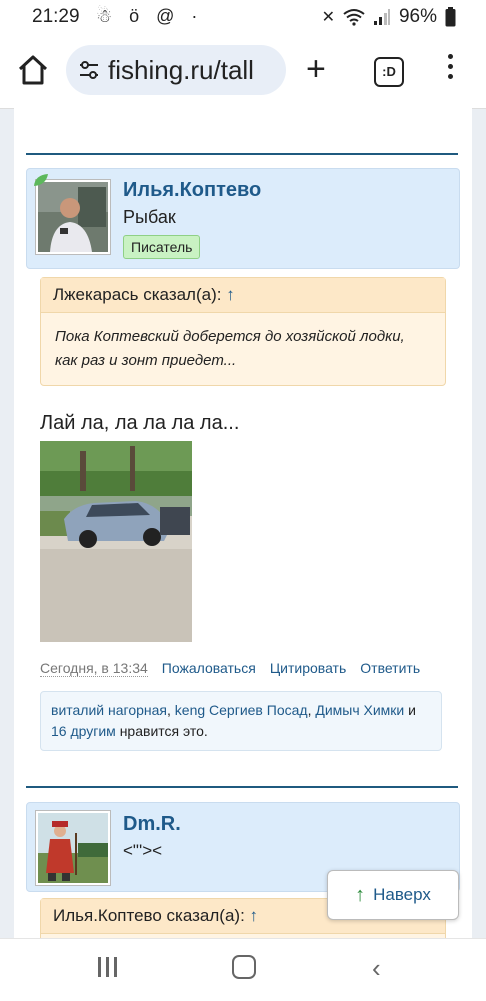 Image resolution: width=486 pixels, height=1001 pixels. I want to click on browser-toolbar: fishing.ru/tall + :D, so click(243, 71).